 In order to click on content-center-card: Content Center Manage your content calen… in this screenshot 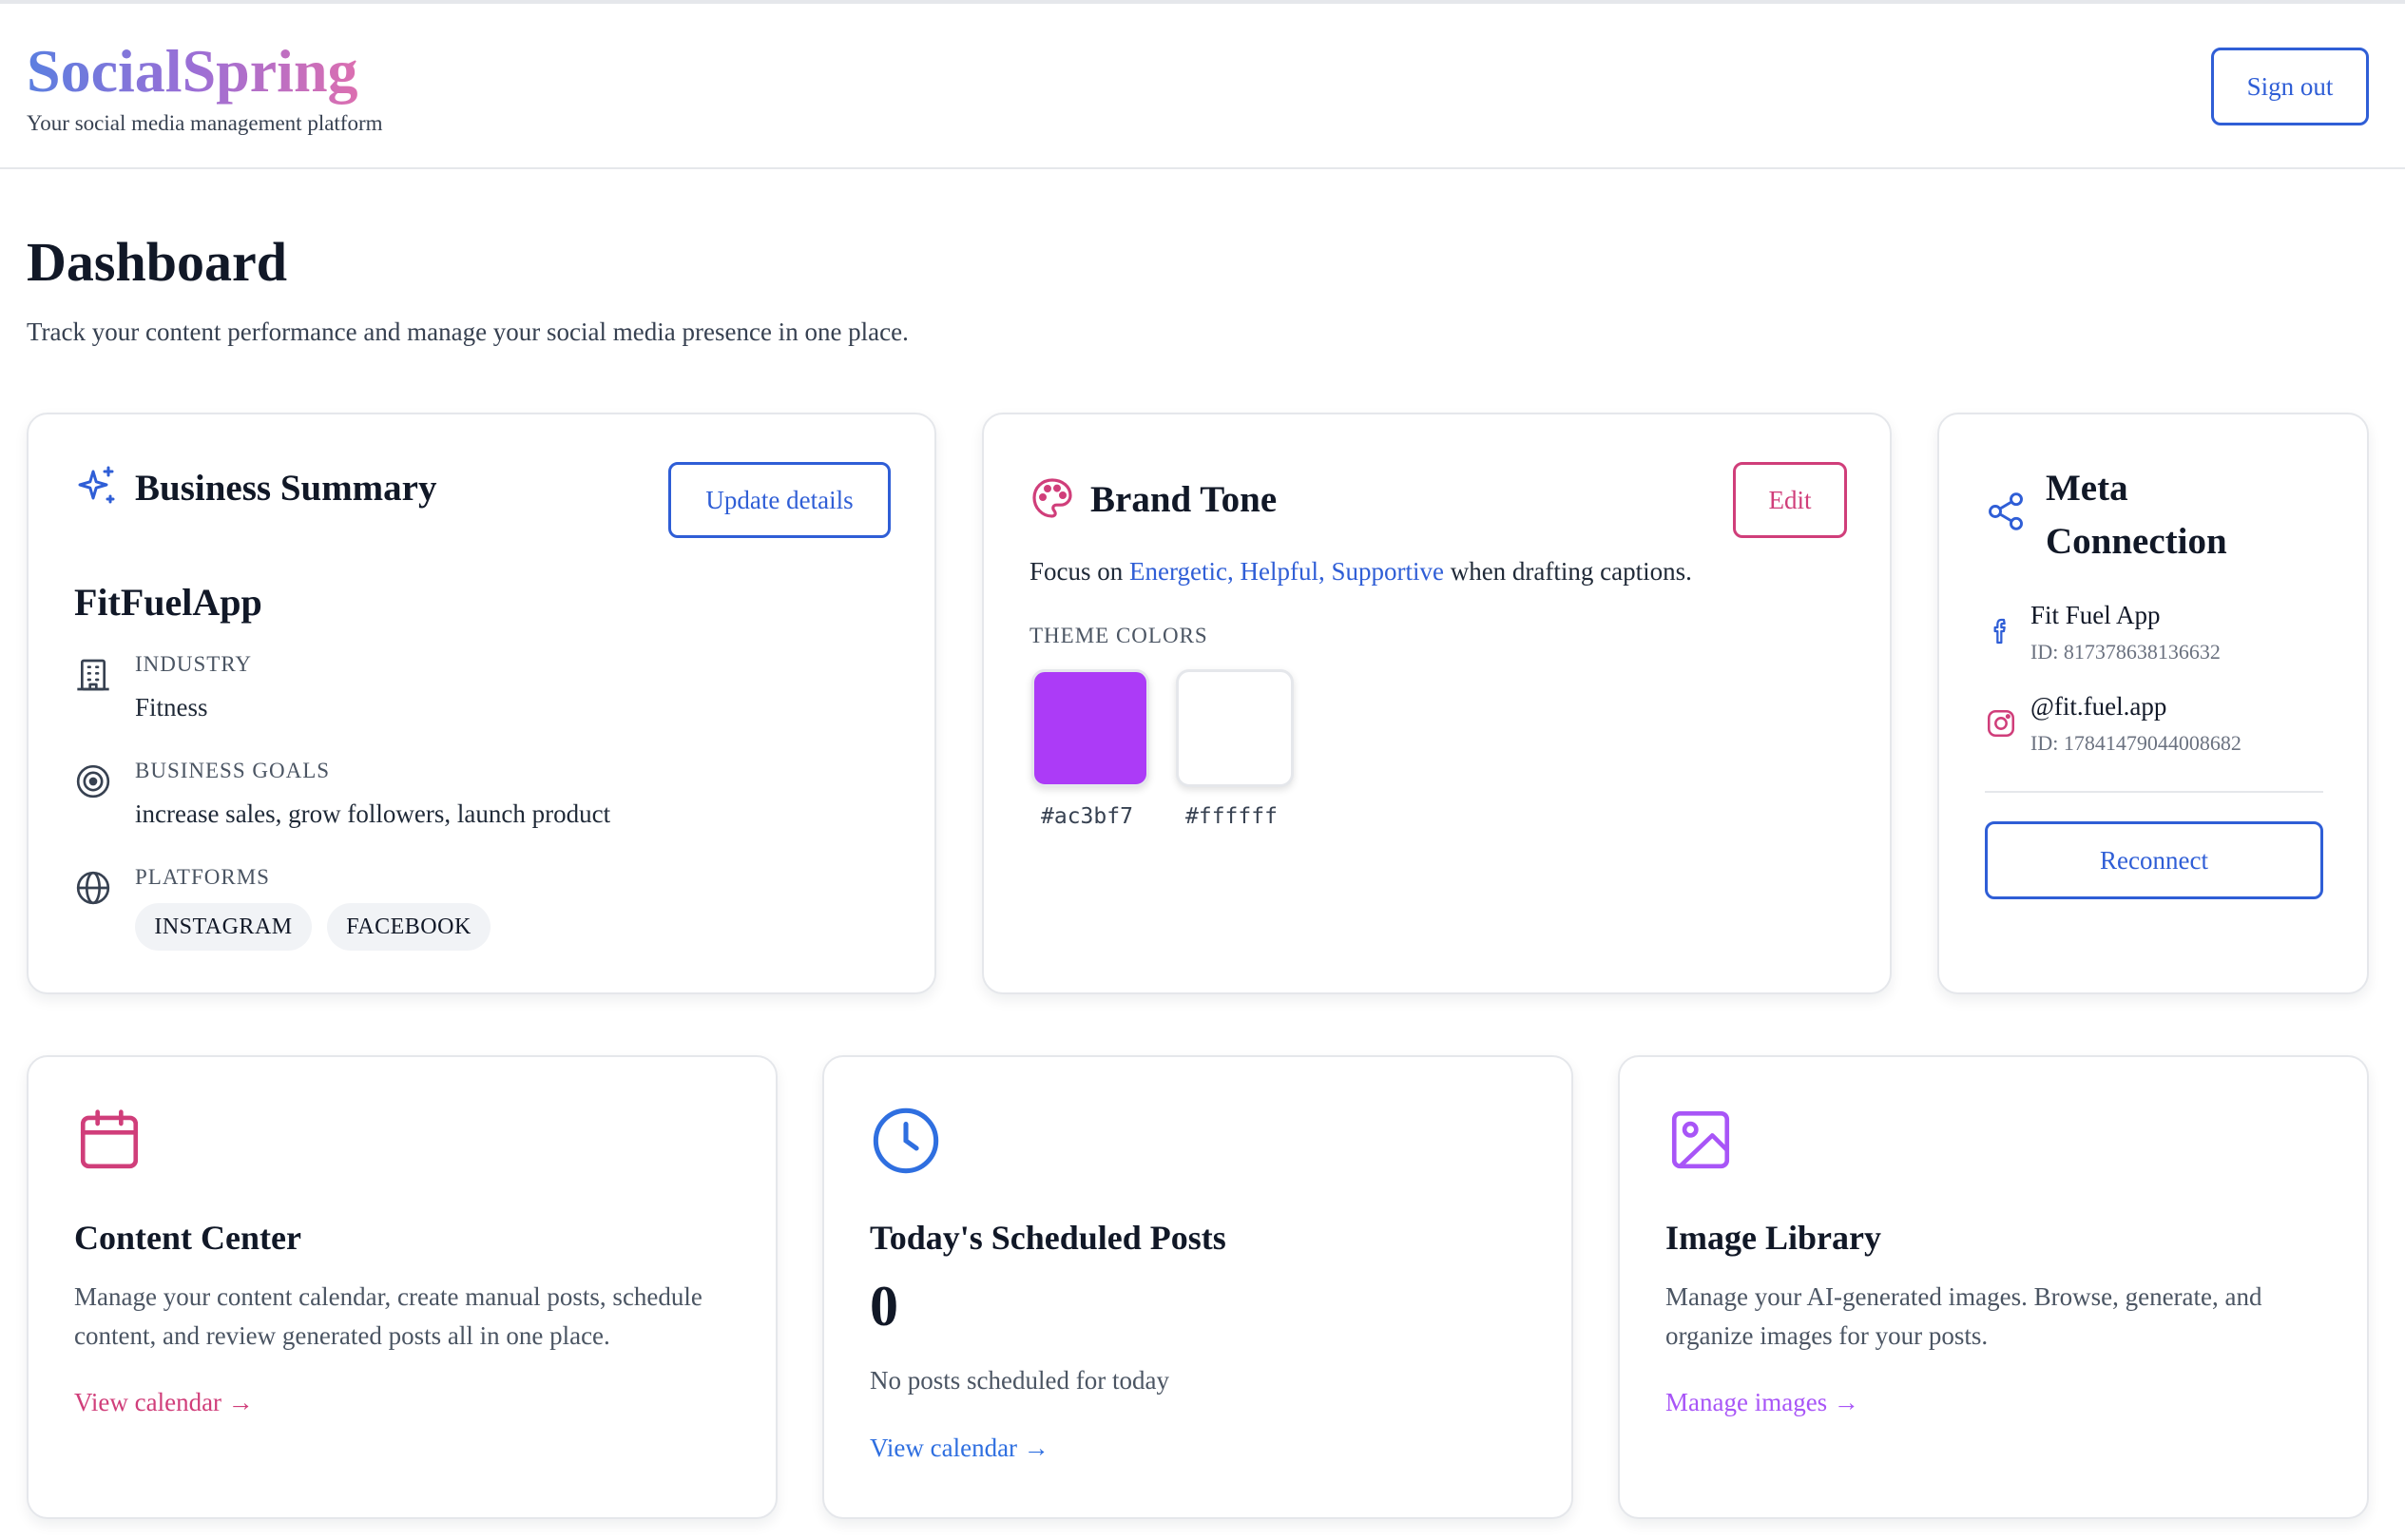, I will do `click(402, 1287)`.